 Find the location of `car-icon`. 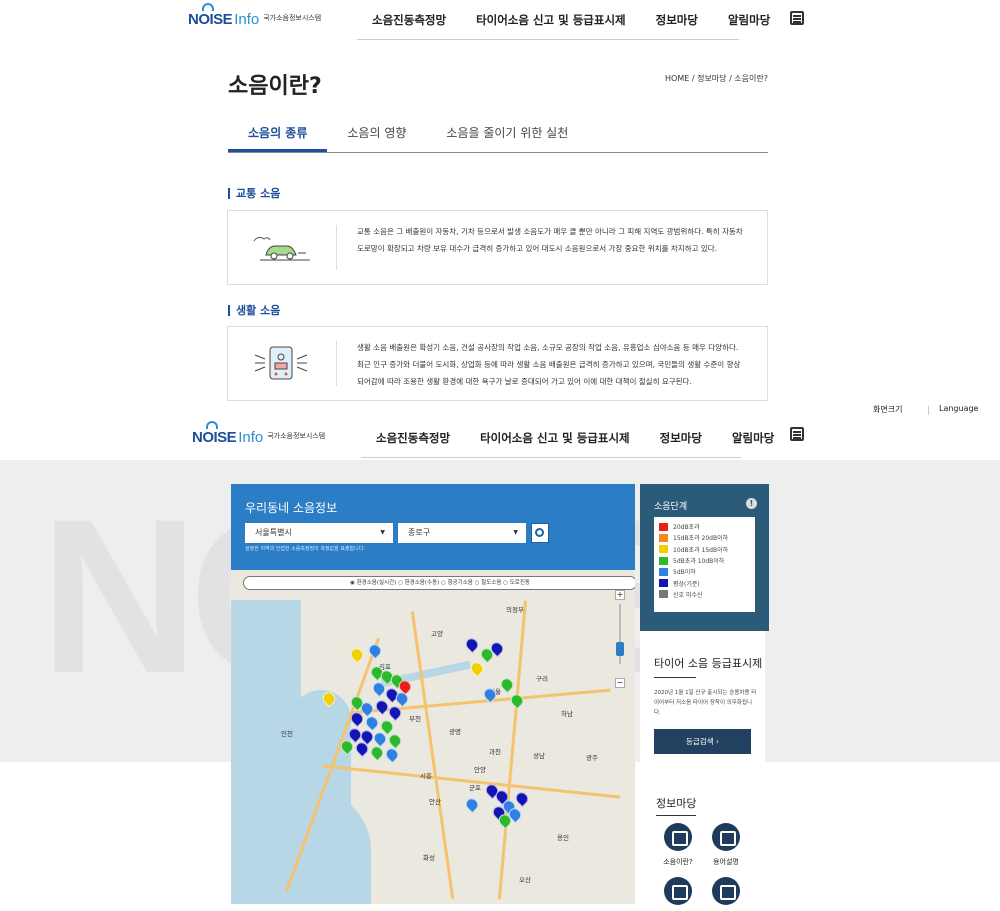

car-icon is located at coordinates (281, 248).